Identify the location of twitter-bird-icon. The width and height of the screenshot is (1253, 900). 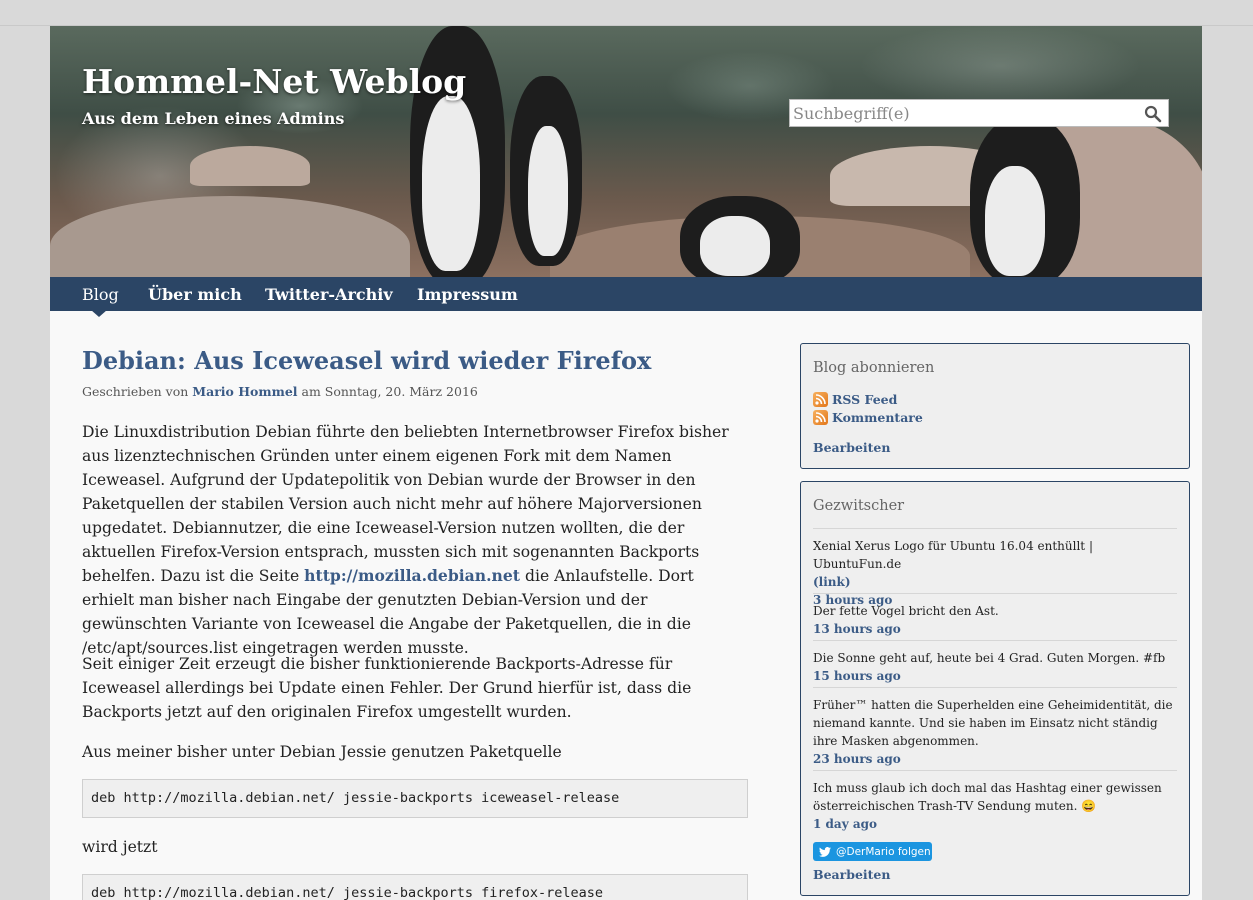
(825, 851).